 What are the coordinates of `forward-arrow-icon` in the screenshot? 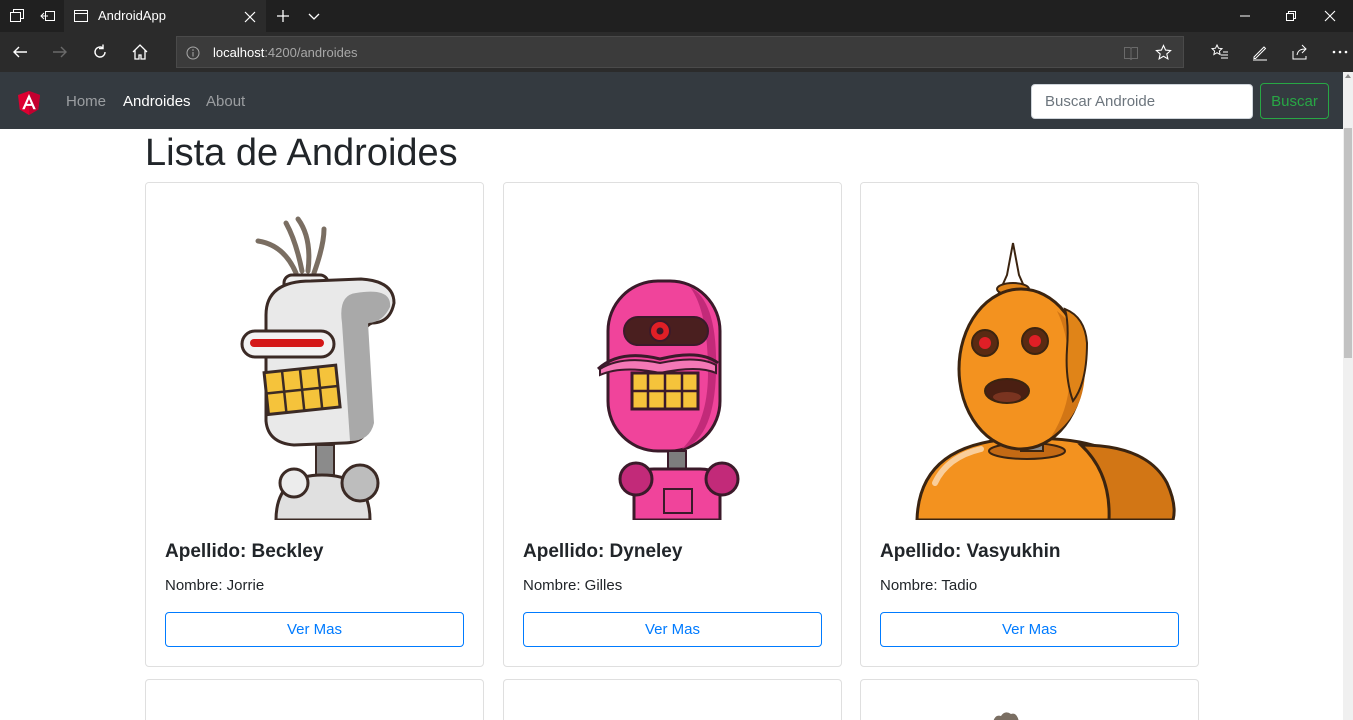 It's located at (60, 52).